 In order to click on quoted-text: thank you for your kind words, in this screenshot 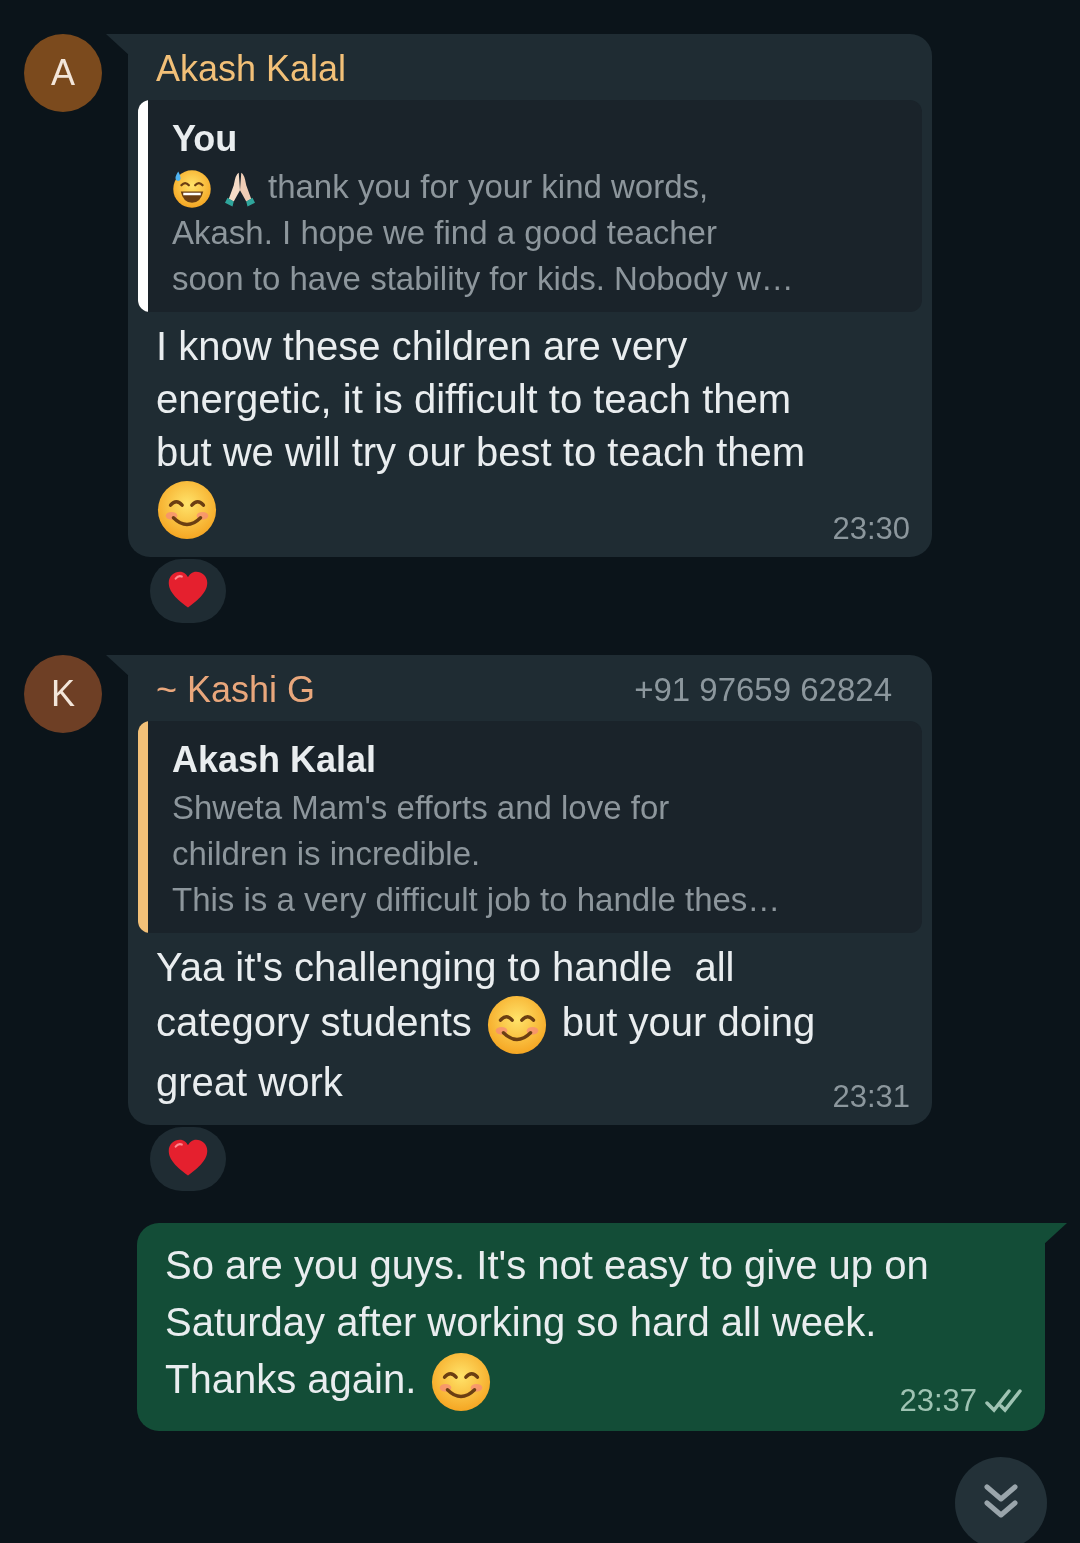, I will do `click(488, 186)`.